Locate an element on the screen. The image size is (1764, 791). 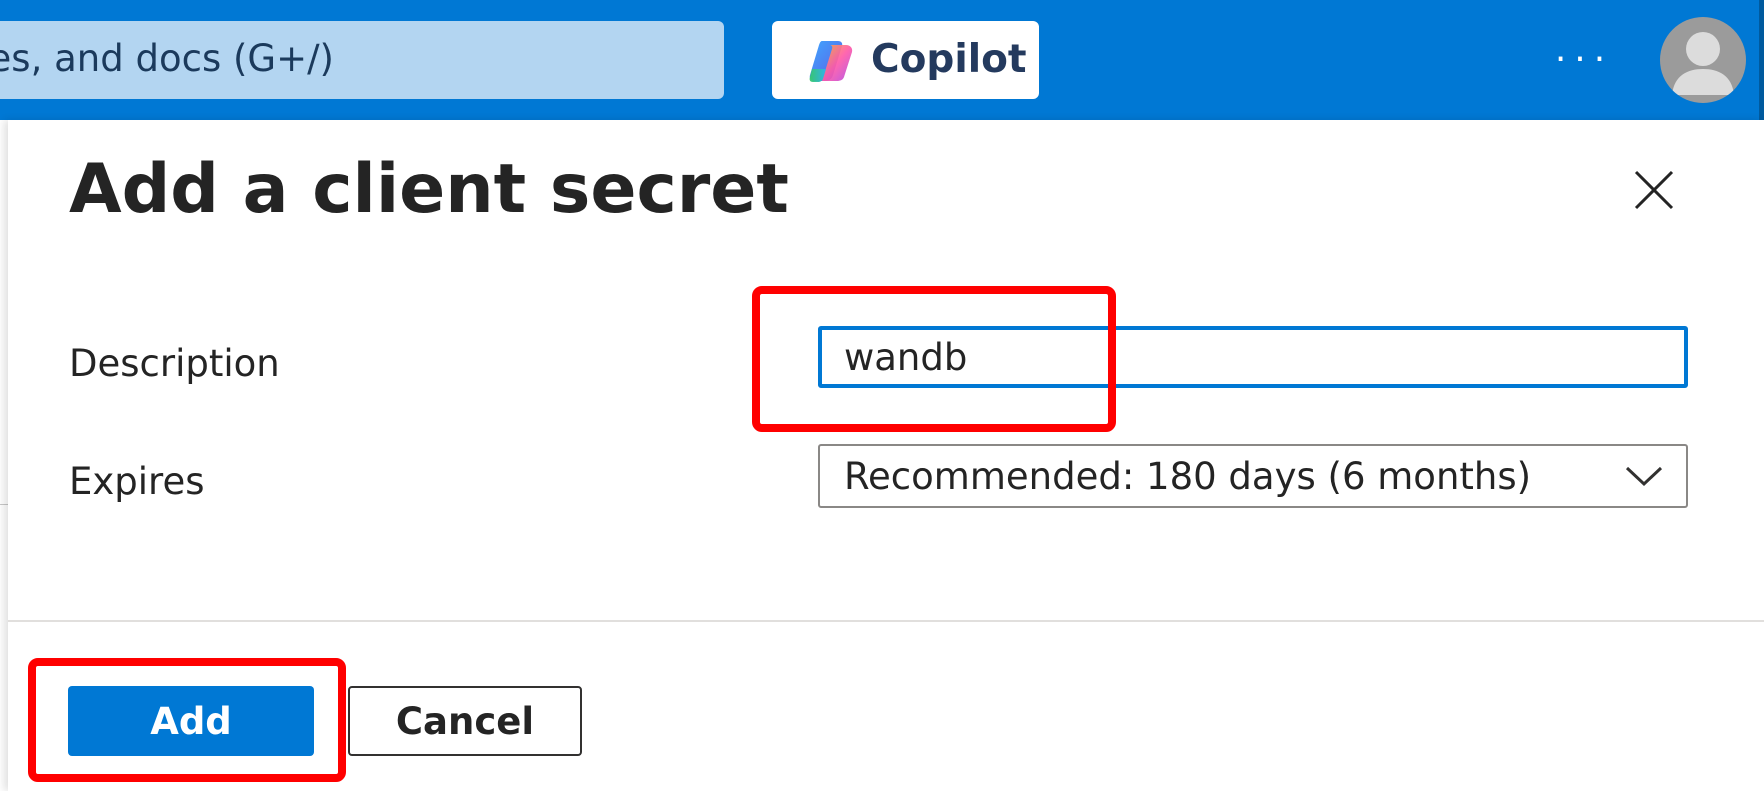
background-text-fragment: i is located at coordinates (1, 689).